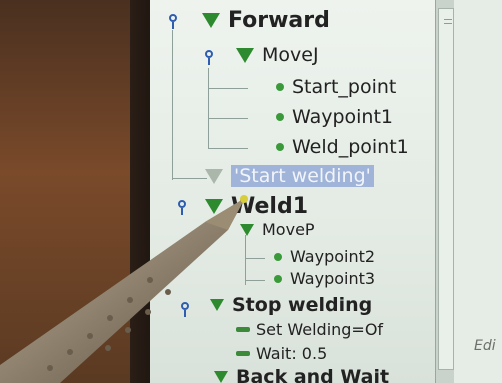  I want to click on node-label: Weld_point1, so click(350, 147).